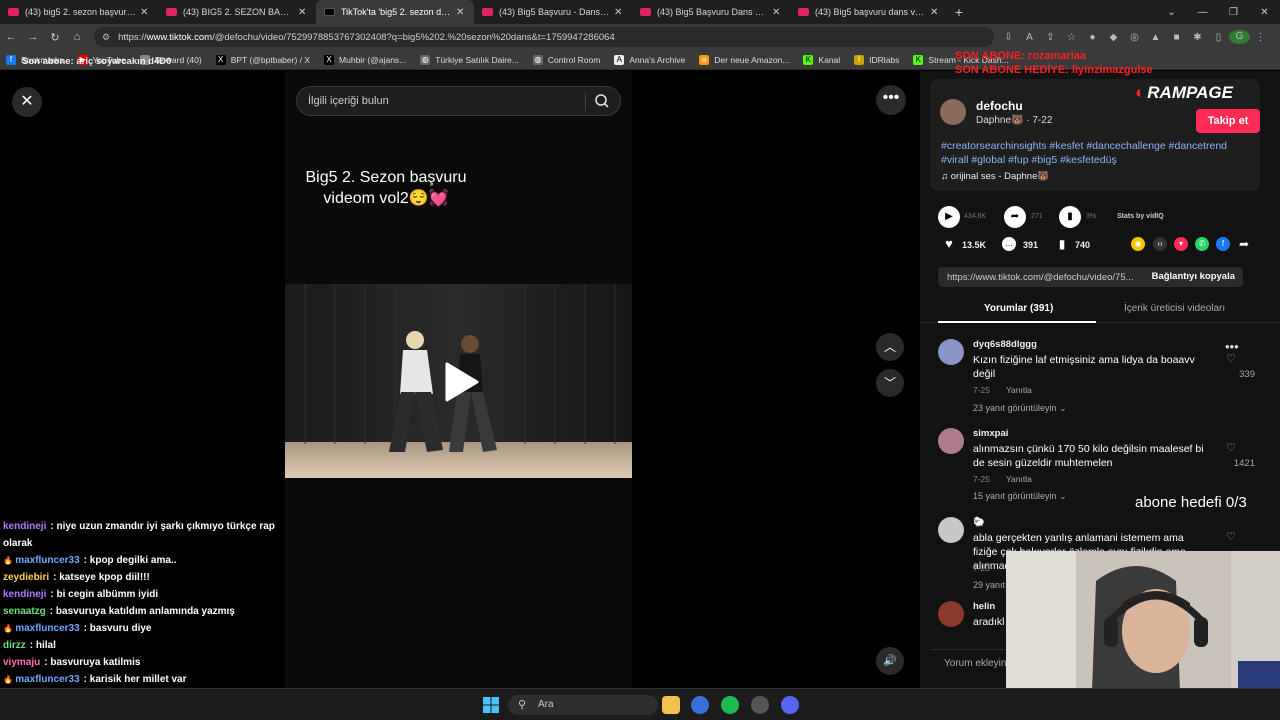 The image size is (1280, 720). Describe the element at coordinates (999, 106) in the screenshot. I see `author-handle: defochu` at that location.